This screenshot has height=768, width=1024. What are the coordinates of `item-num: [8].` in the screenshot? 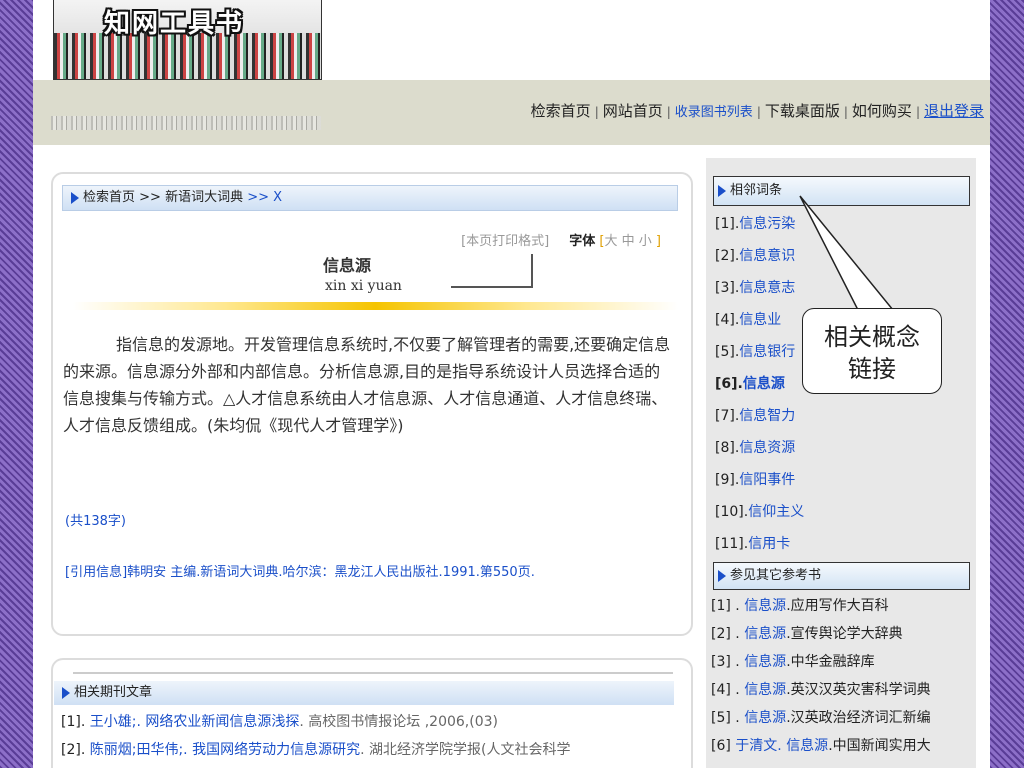 It's located at (727, 448).